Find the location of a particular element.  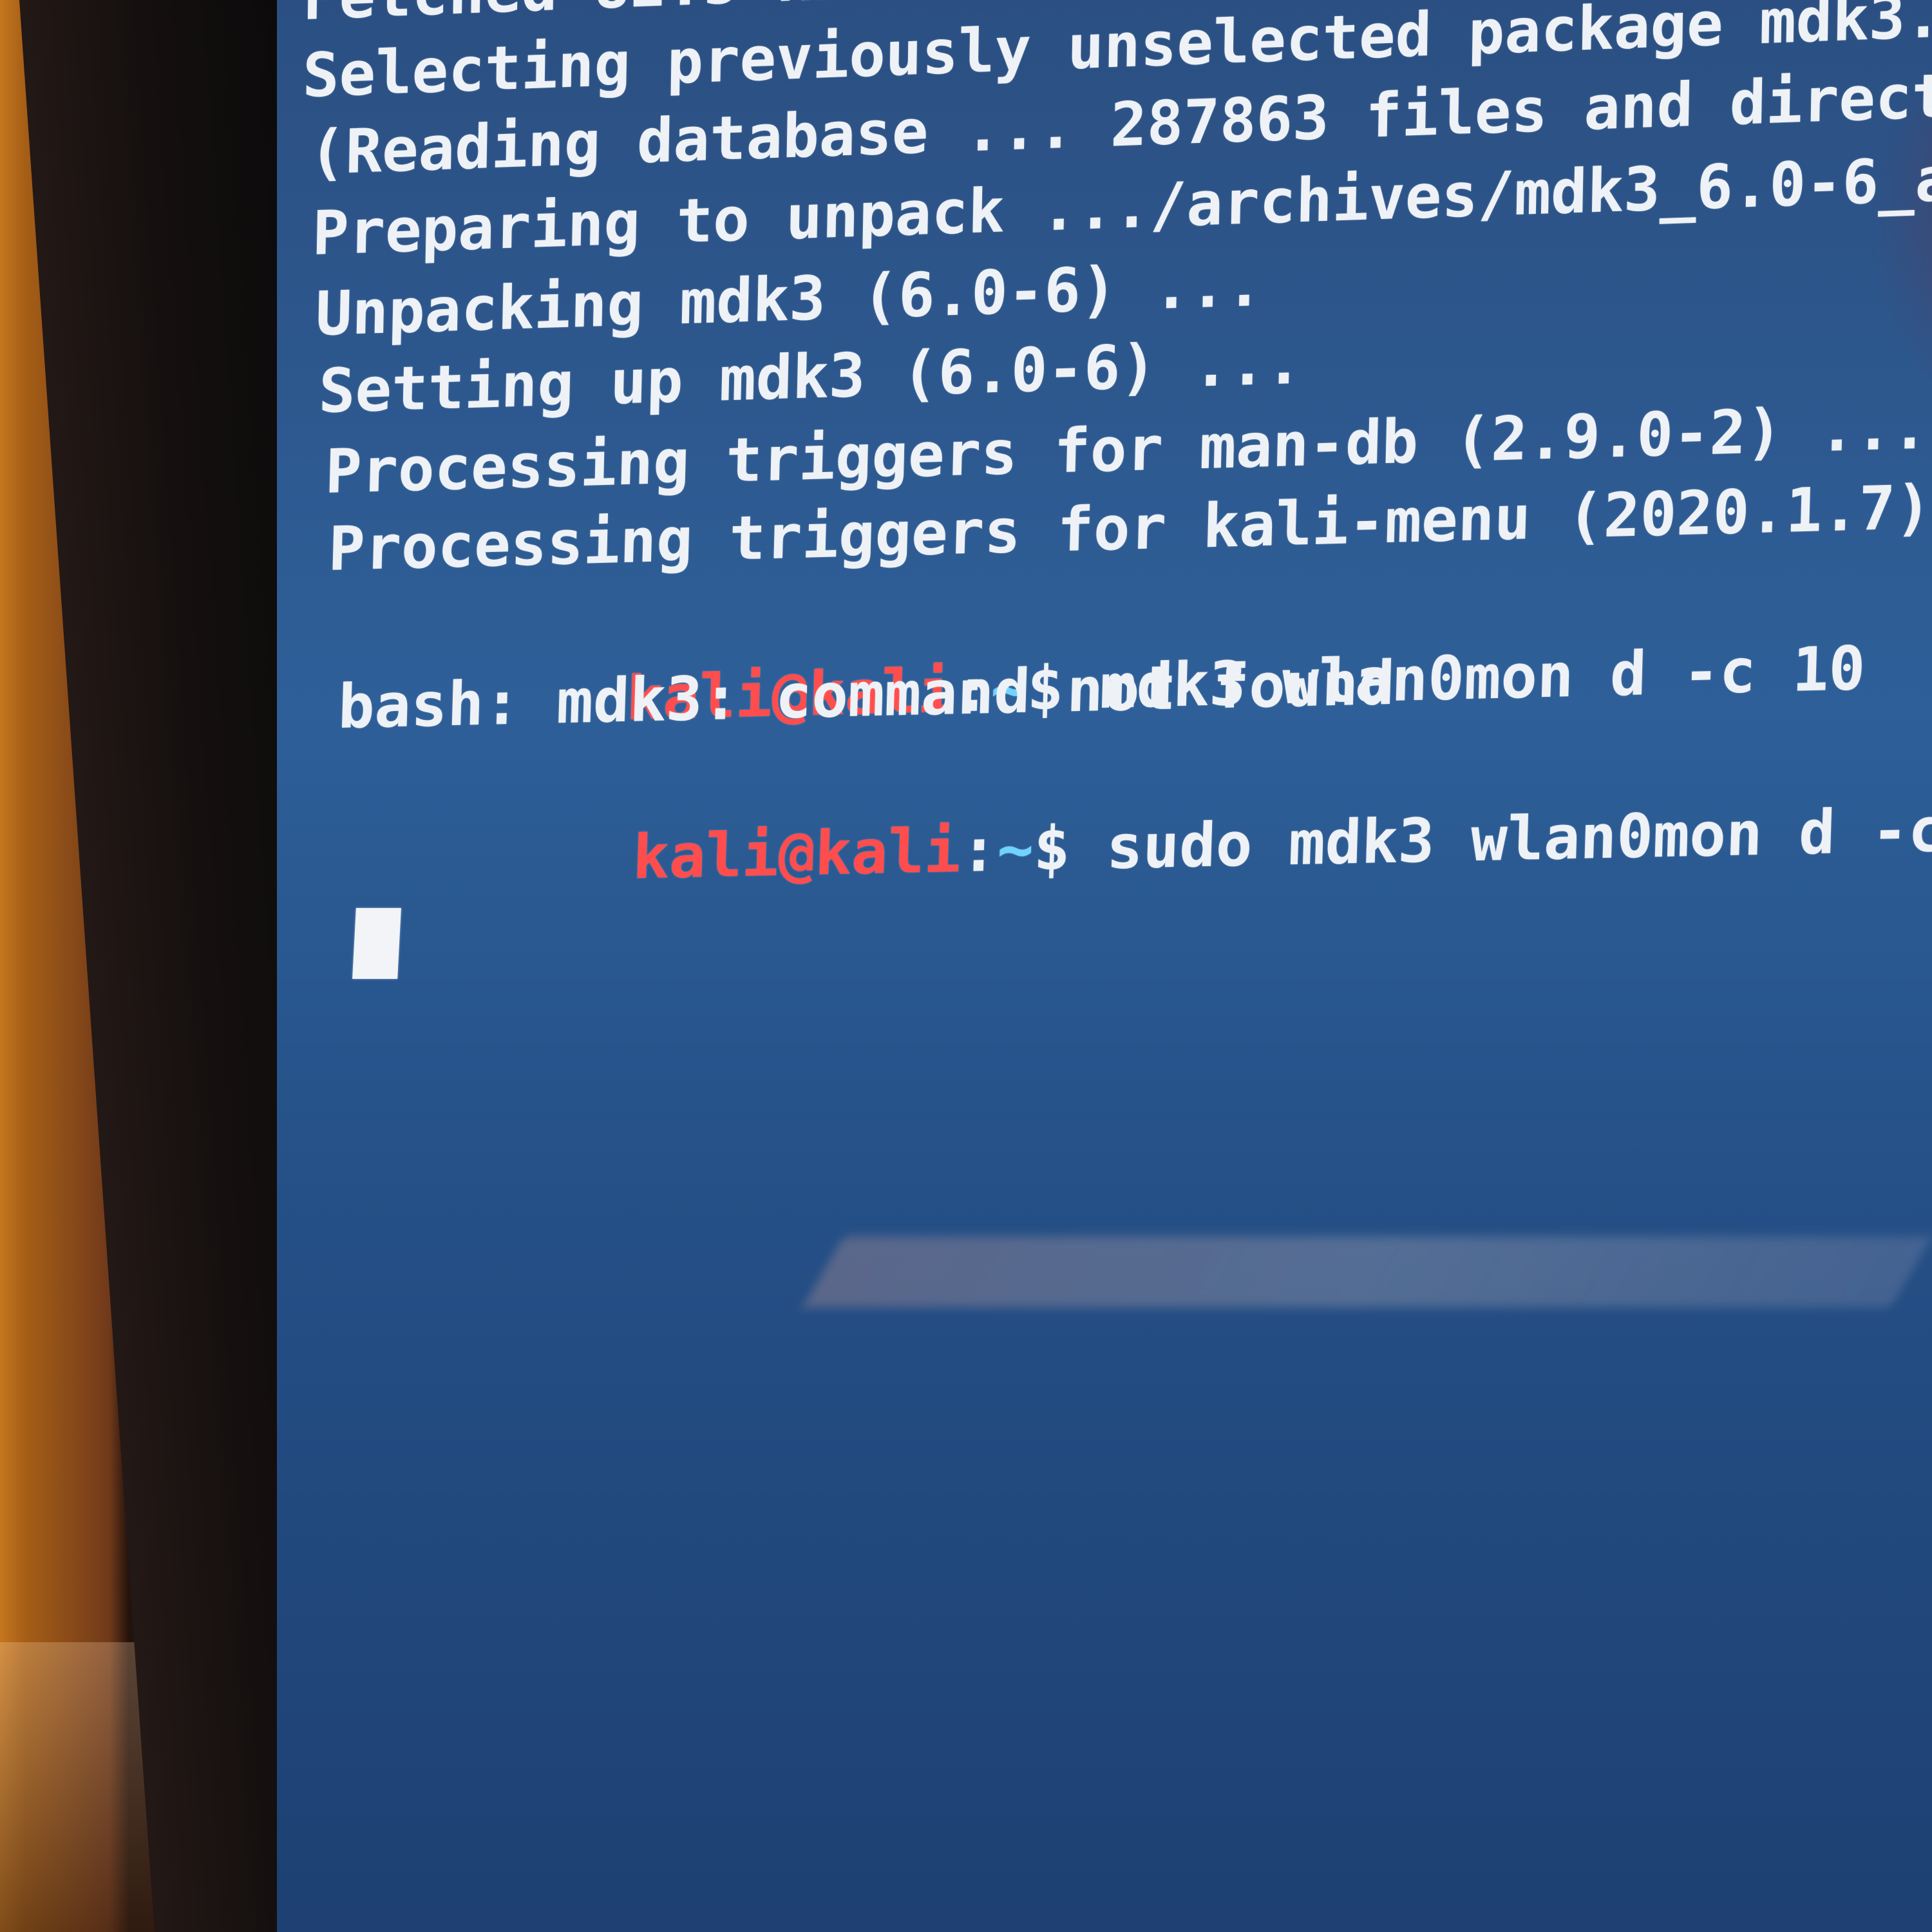

prompt-line: kali@kali:~$ sudo mdk3 wlan0mon d -c 10 is located at coordinates (1134, 846).